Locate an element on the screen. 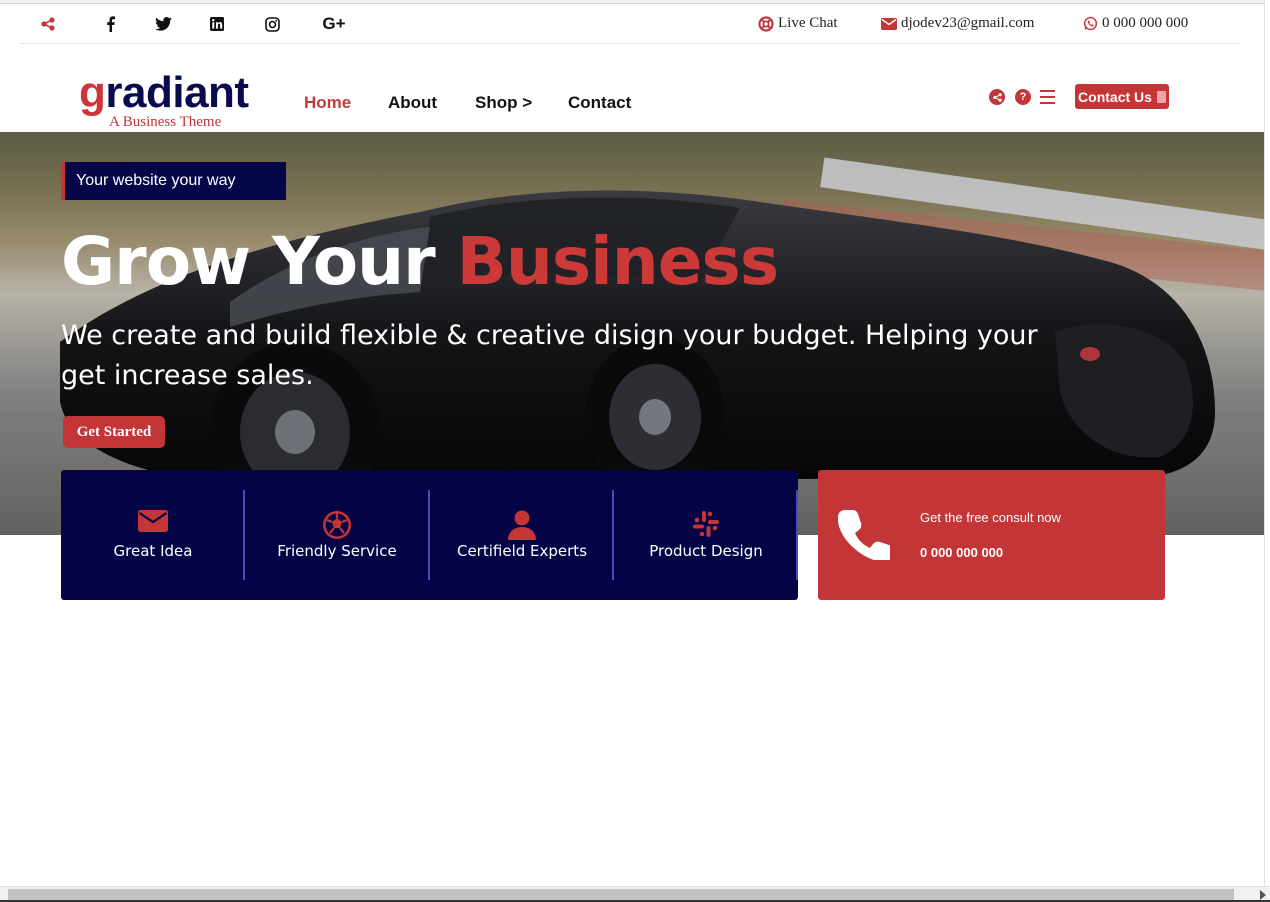  feature-friendly-service: Friendly Service is located at coordinates (337, 535).